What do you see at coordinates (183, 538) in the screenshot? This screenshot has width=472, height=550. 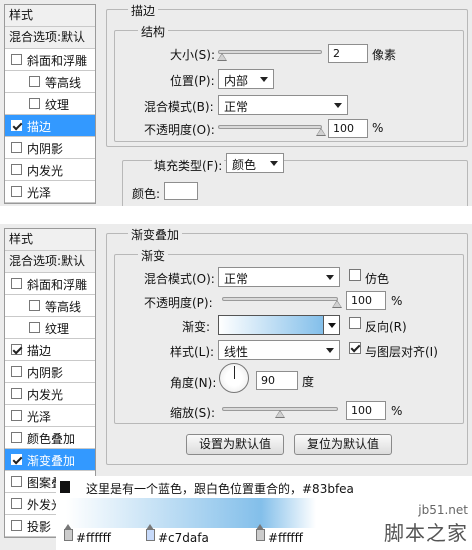 I see `color-stop-label: #c7dafa` at bounding box center [183, 538].